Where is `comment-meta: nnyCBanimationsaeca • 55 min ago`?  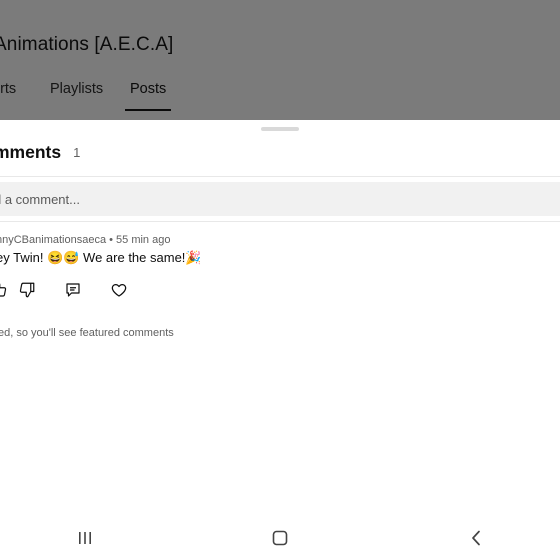
comment-meta: nnyCBanimationsaeca • 55 min ago is located at coordinates (85, 240).